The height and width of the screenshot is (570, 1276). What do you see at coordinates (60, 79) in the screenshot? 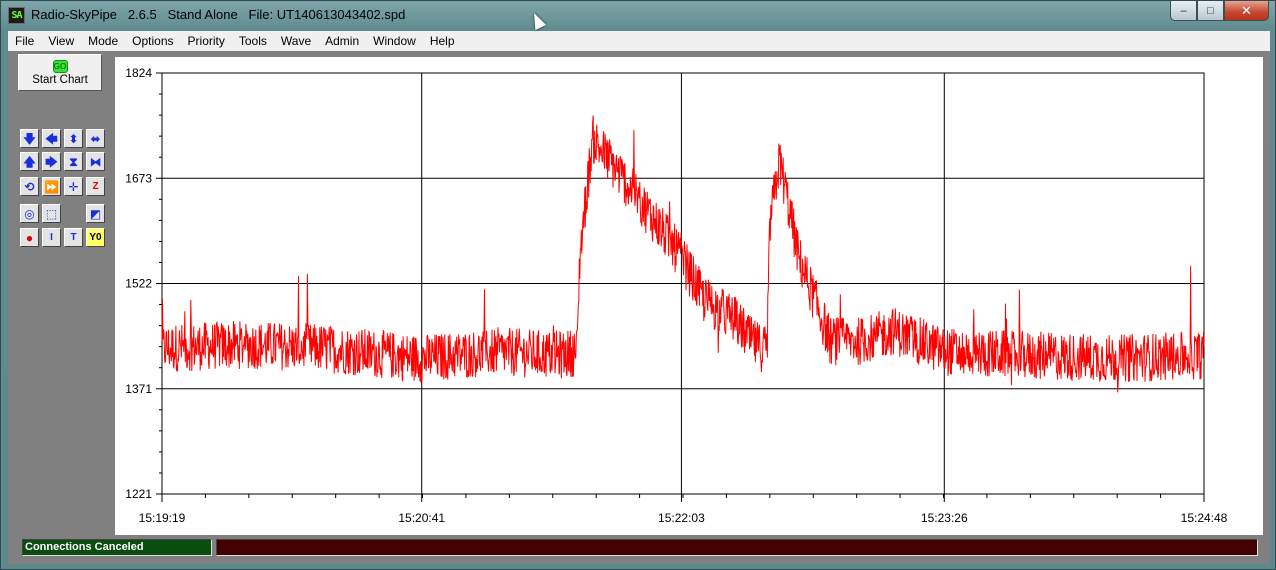
I see `start-chart-label: Start Chart` at bounding box center [60, 79].